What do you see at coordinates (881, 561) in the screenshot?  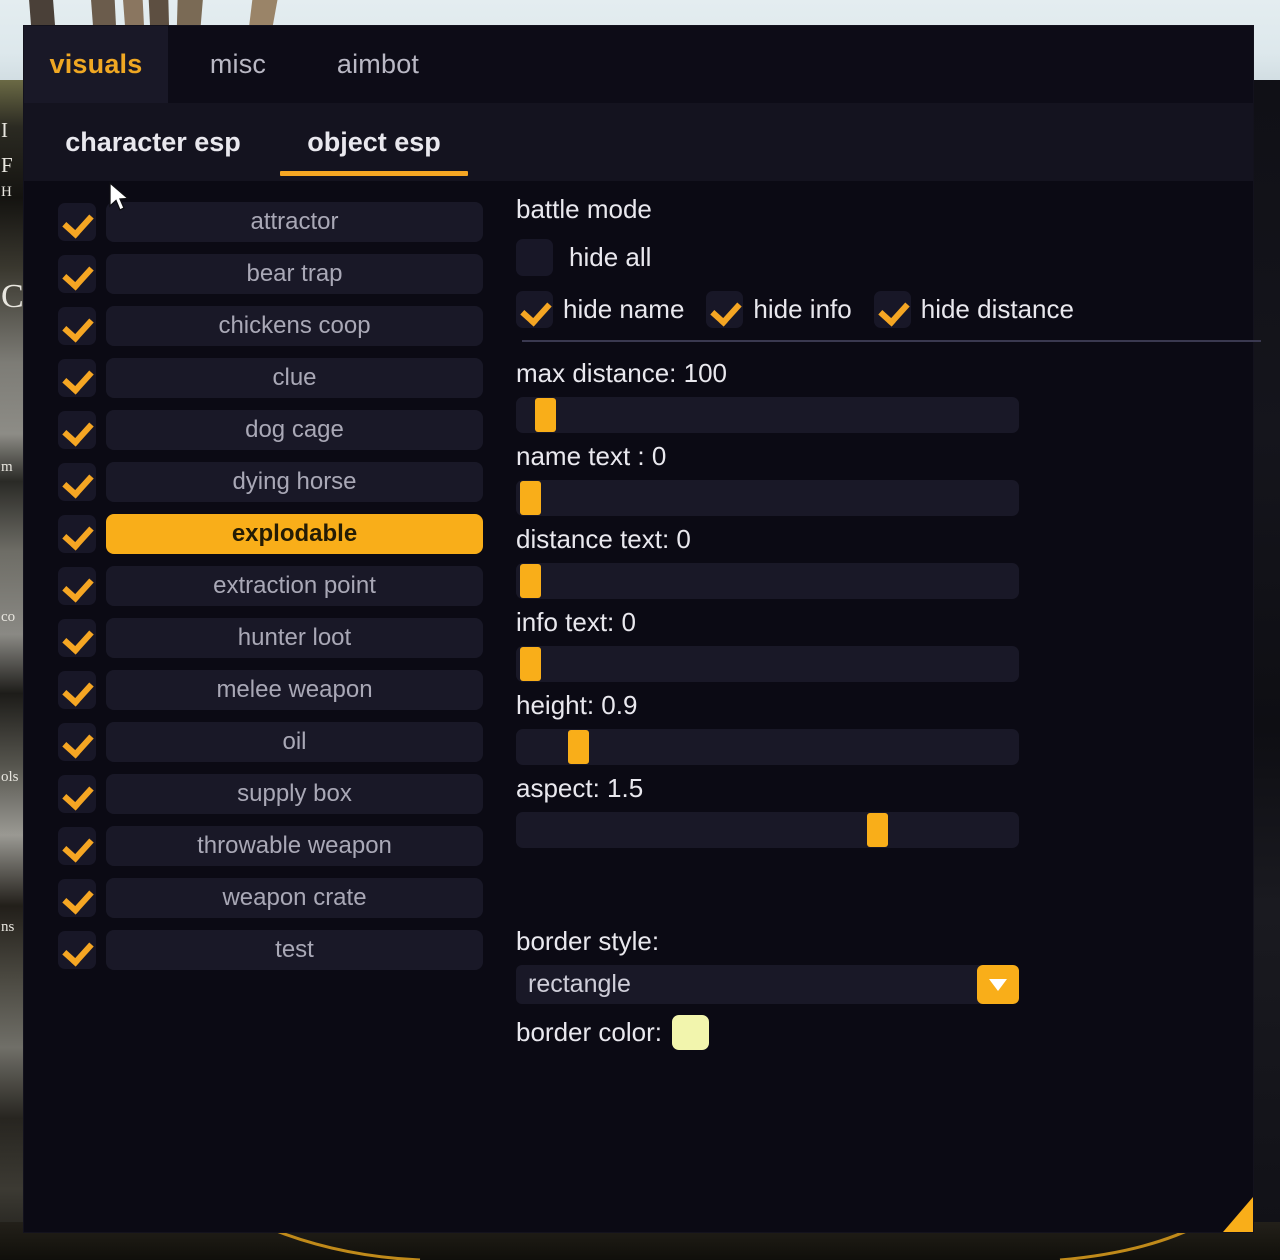 I see `slider-block: distance text: 0` at bounding box center [881, 561].